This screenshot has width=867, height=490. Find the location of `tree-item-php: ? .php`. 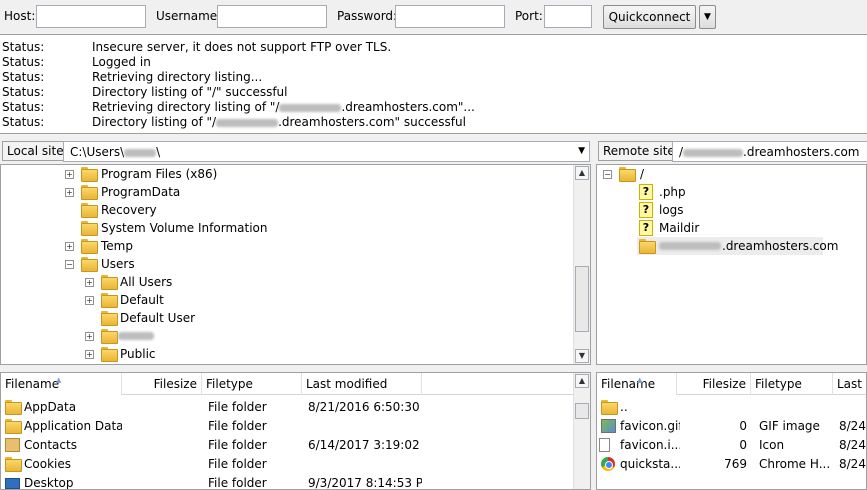

tree-item-php: ? .php is located at coordinates (731, 192).